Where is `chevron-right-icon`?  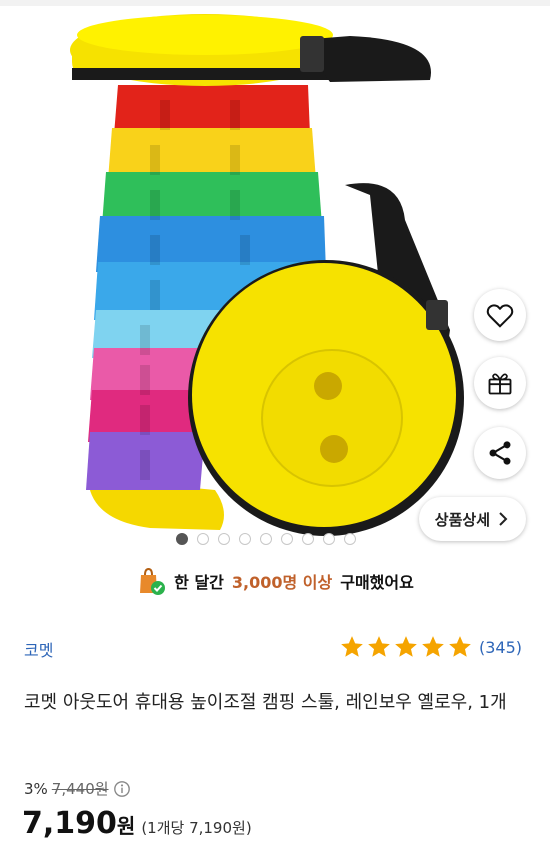 chevron-right-icon is located at coordinates (503, 519).